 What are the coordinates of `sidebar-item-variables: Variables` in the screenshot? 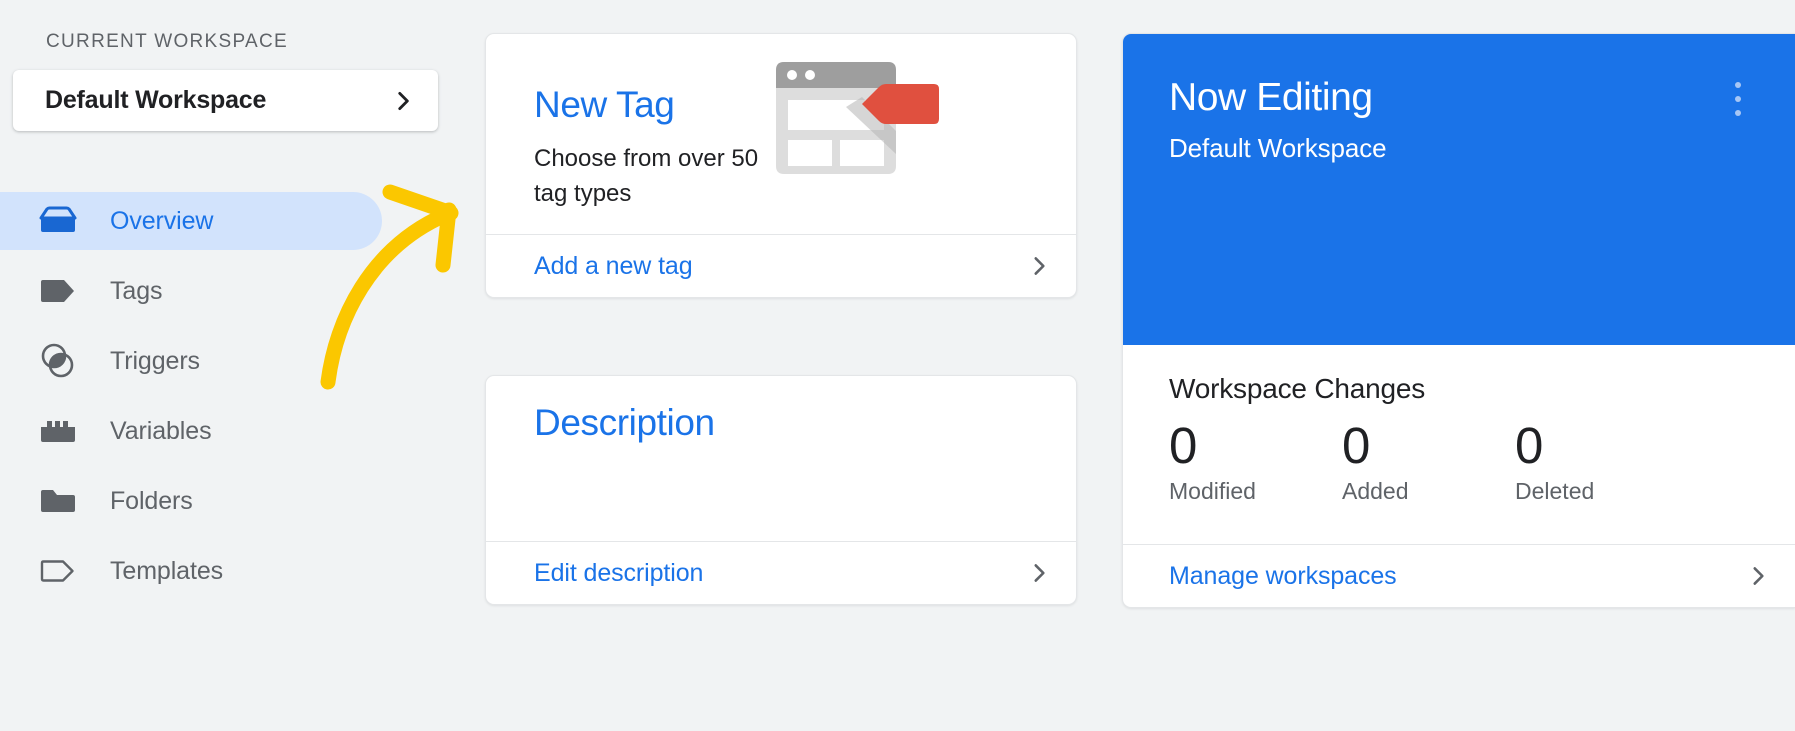 It's located at (191, 431).